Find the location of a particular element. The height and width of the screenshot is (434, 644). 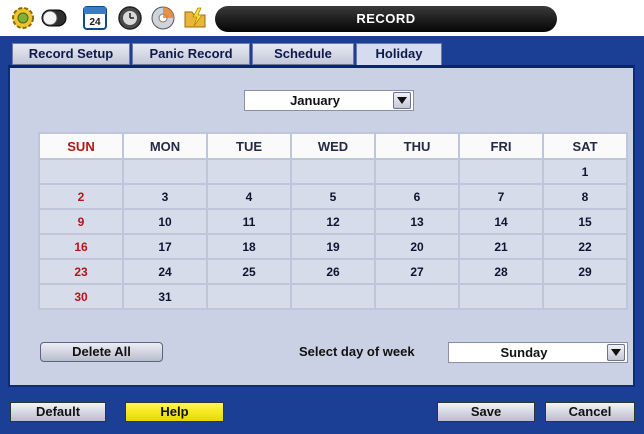

calendar-week-2: 2 3 4 5 6 7 8 is located at coordinates (333, 196).